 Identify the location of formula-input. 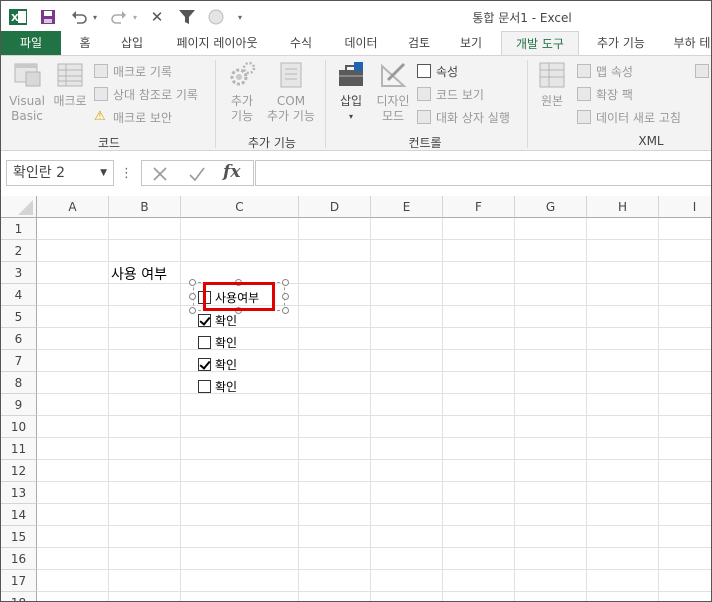
(483, 173).